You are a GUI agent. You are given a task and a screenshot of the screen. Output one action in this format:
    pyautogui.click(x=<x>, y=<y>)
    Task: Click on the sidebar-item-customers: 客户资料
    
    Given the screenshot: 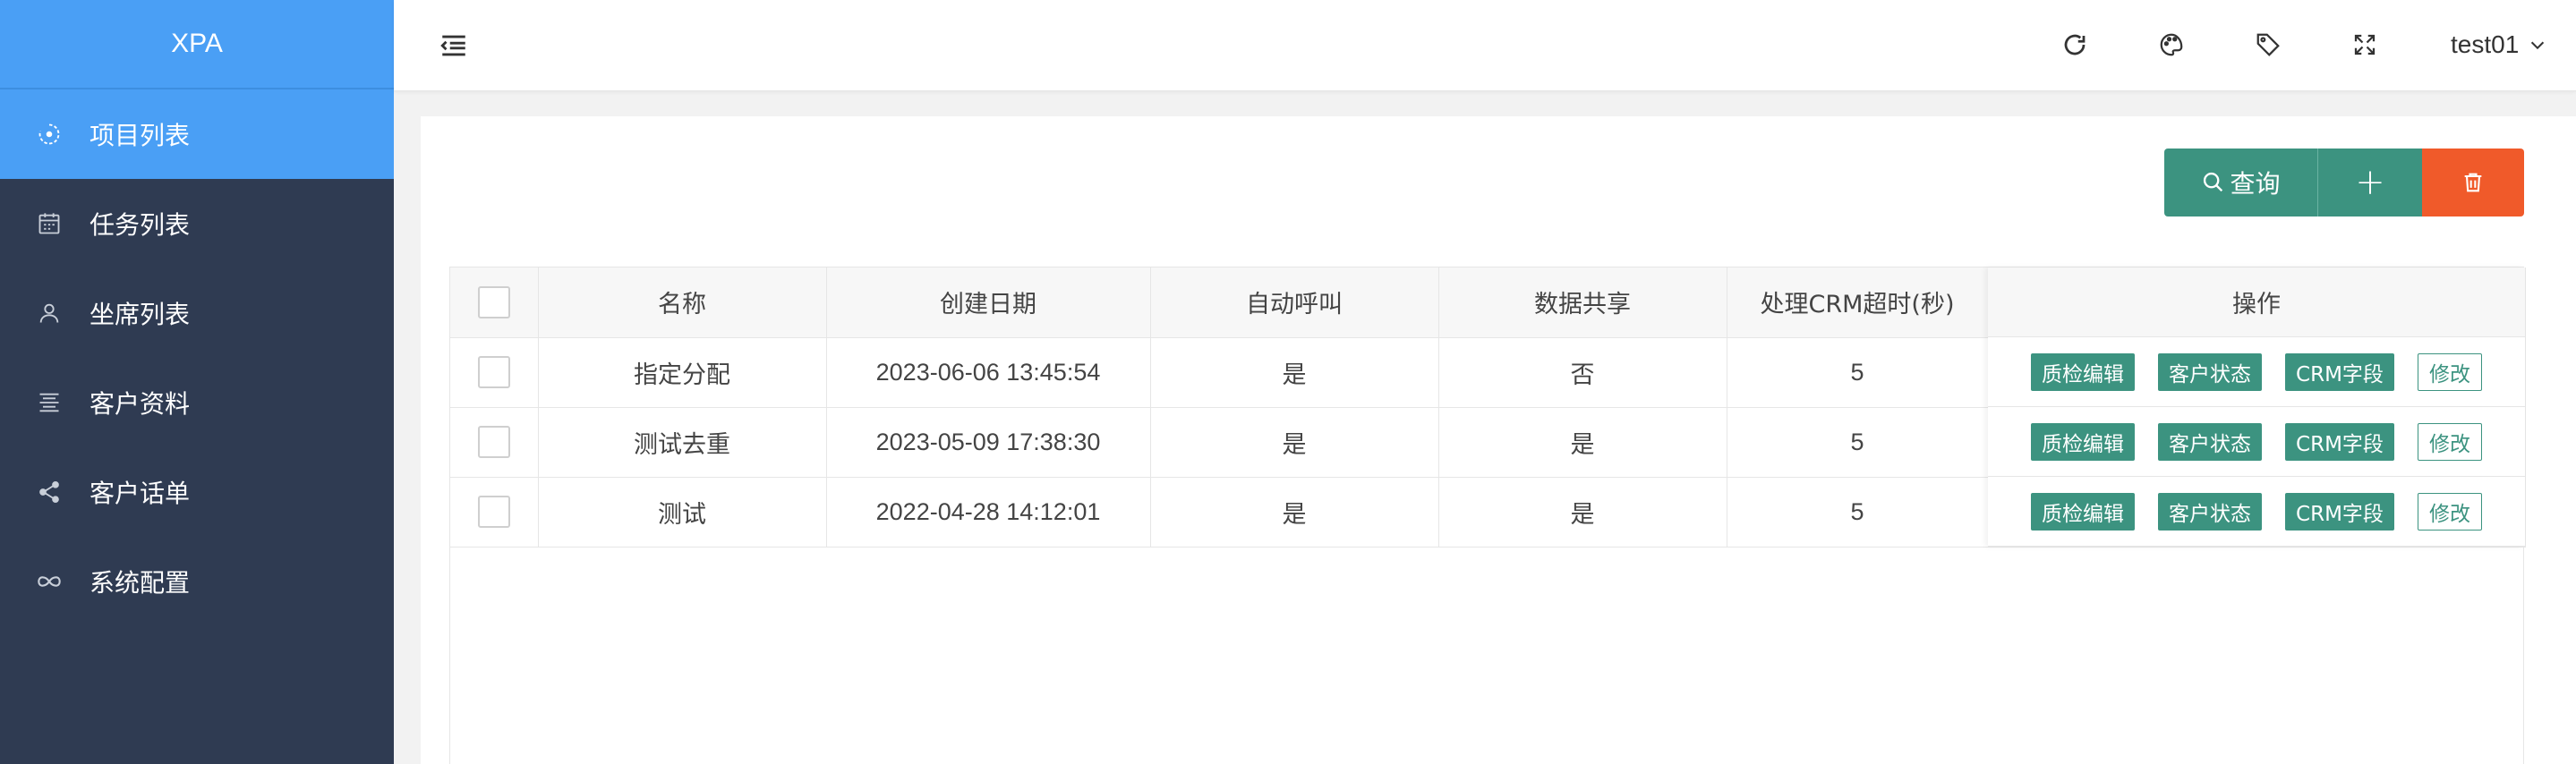 What is the action you would take?
    pyautogui.click(x=197, y=403)
    